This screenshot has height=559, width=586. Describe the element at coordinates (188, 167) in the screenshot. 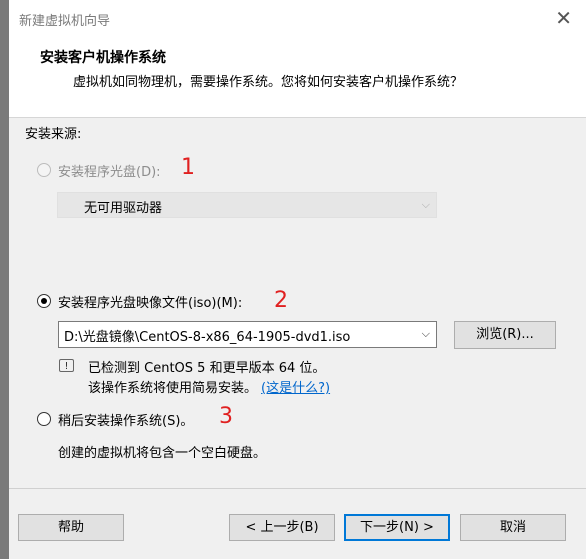

I see `annotation-marker-1: 1` at that location.